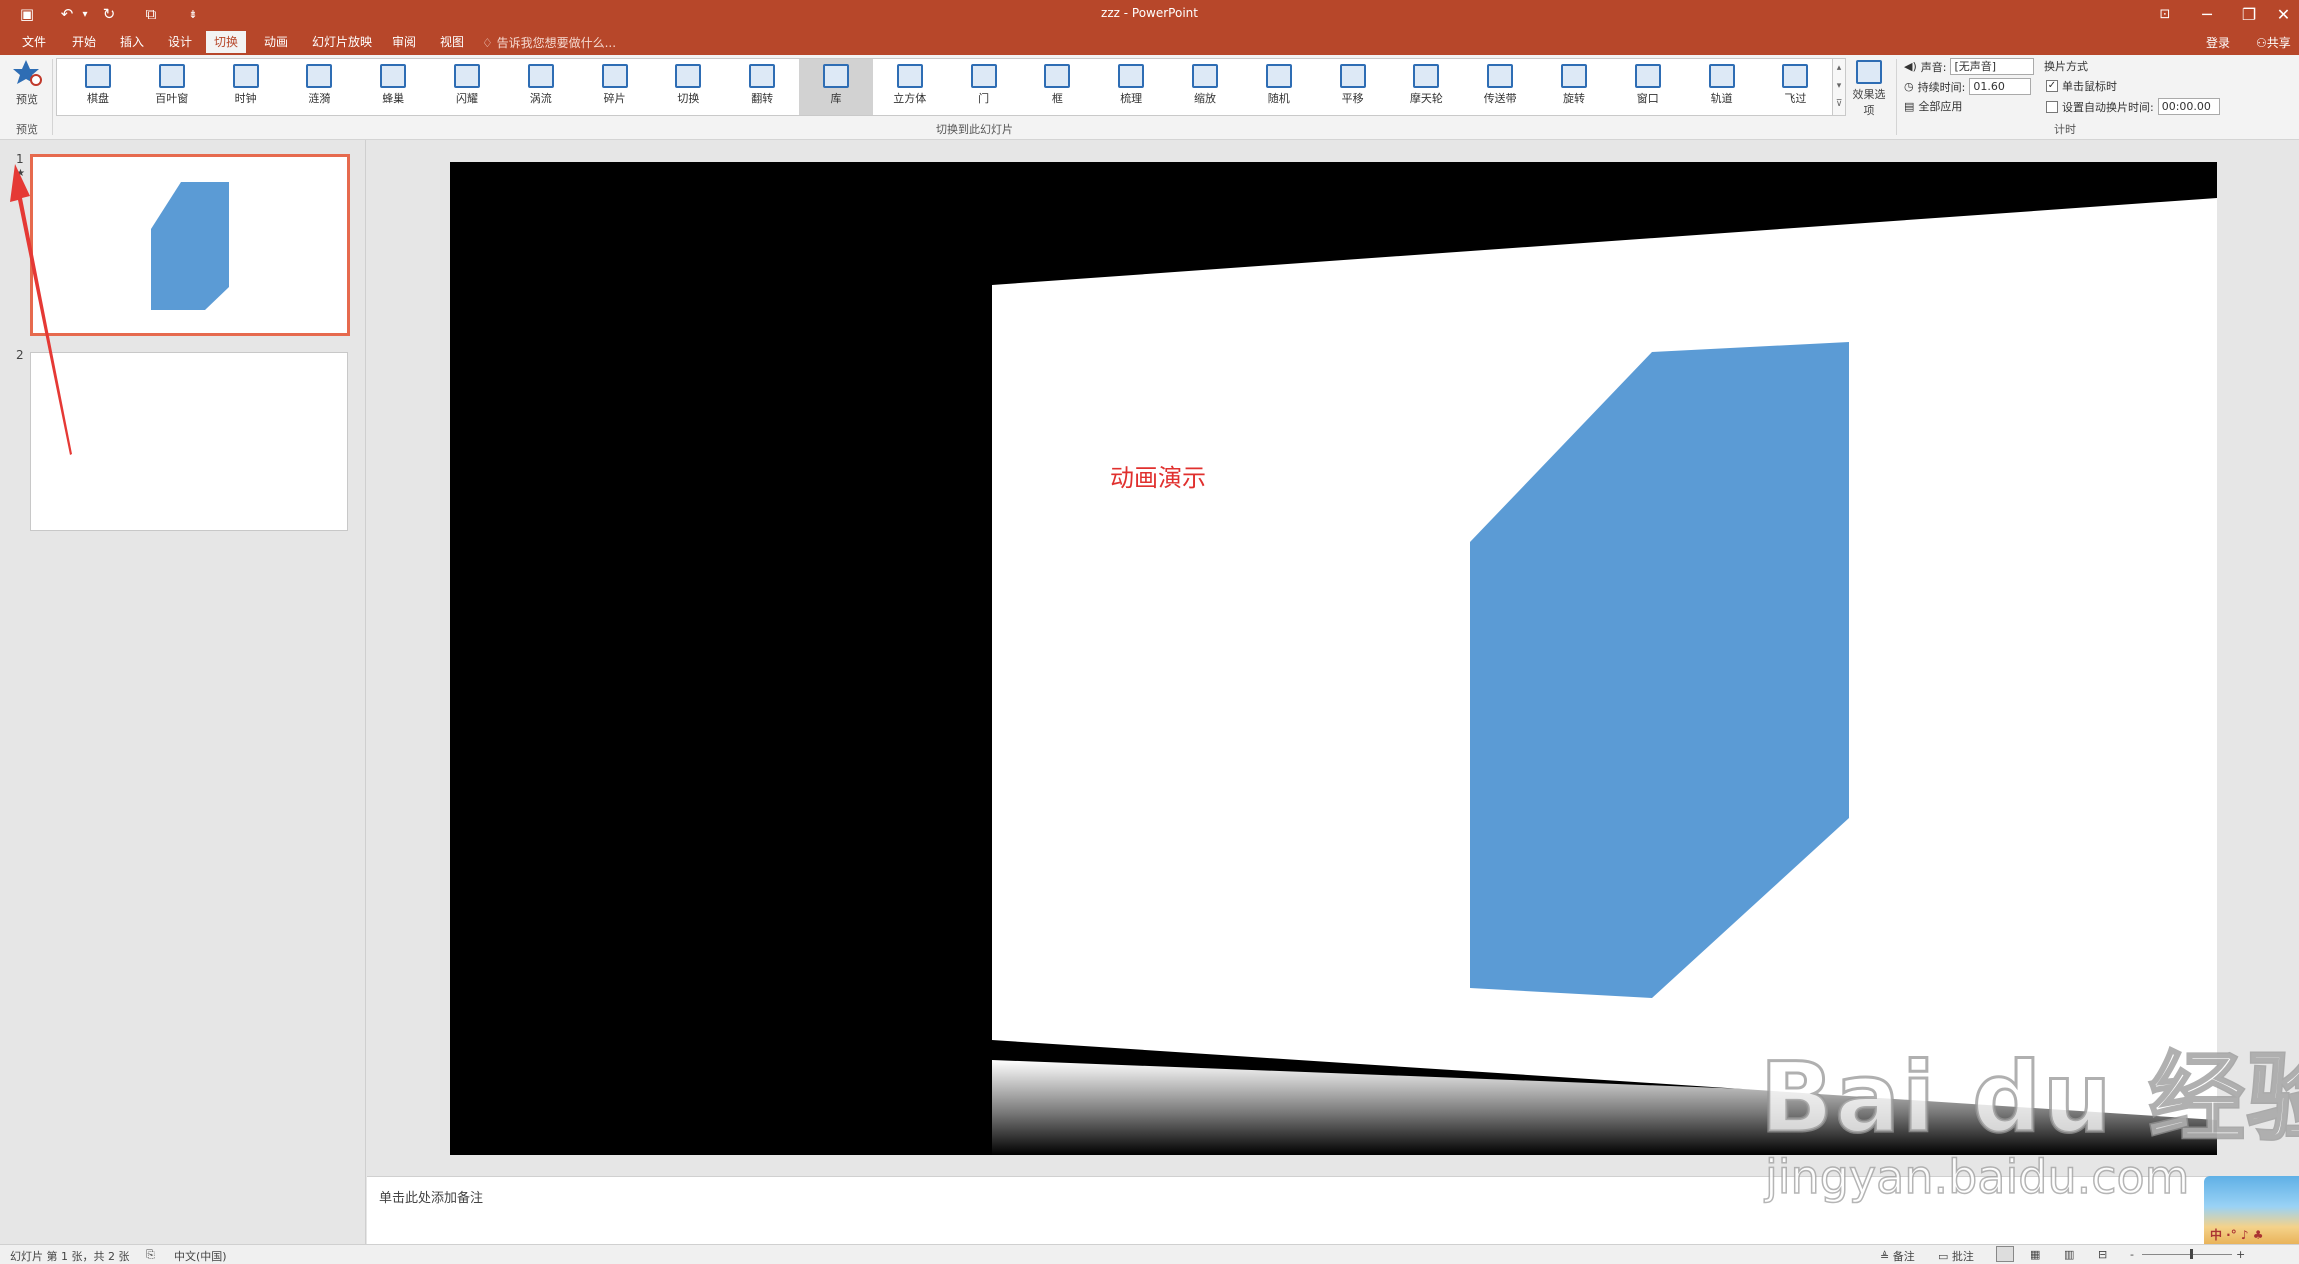 This screenshot has height=1264, width=2299. I want to click on tab-review: 审阅, so click(404, 42).